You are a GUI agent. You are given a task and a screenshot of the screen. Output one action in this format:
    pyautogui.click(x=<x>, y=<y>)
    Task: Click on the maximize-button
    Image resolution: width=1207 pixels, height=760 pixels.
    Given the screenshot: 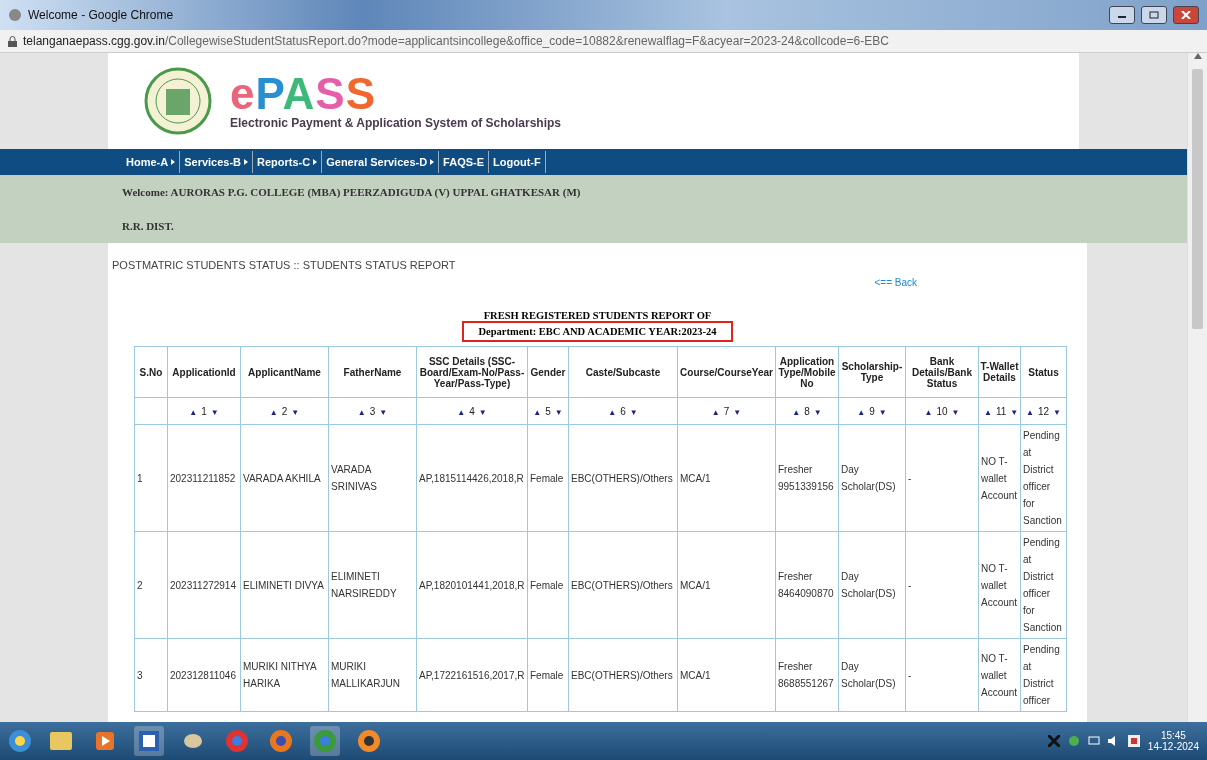 What is the action you would take?
    pyautogui.click(x=1154, y=15)
    